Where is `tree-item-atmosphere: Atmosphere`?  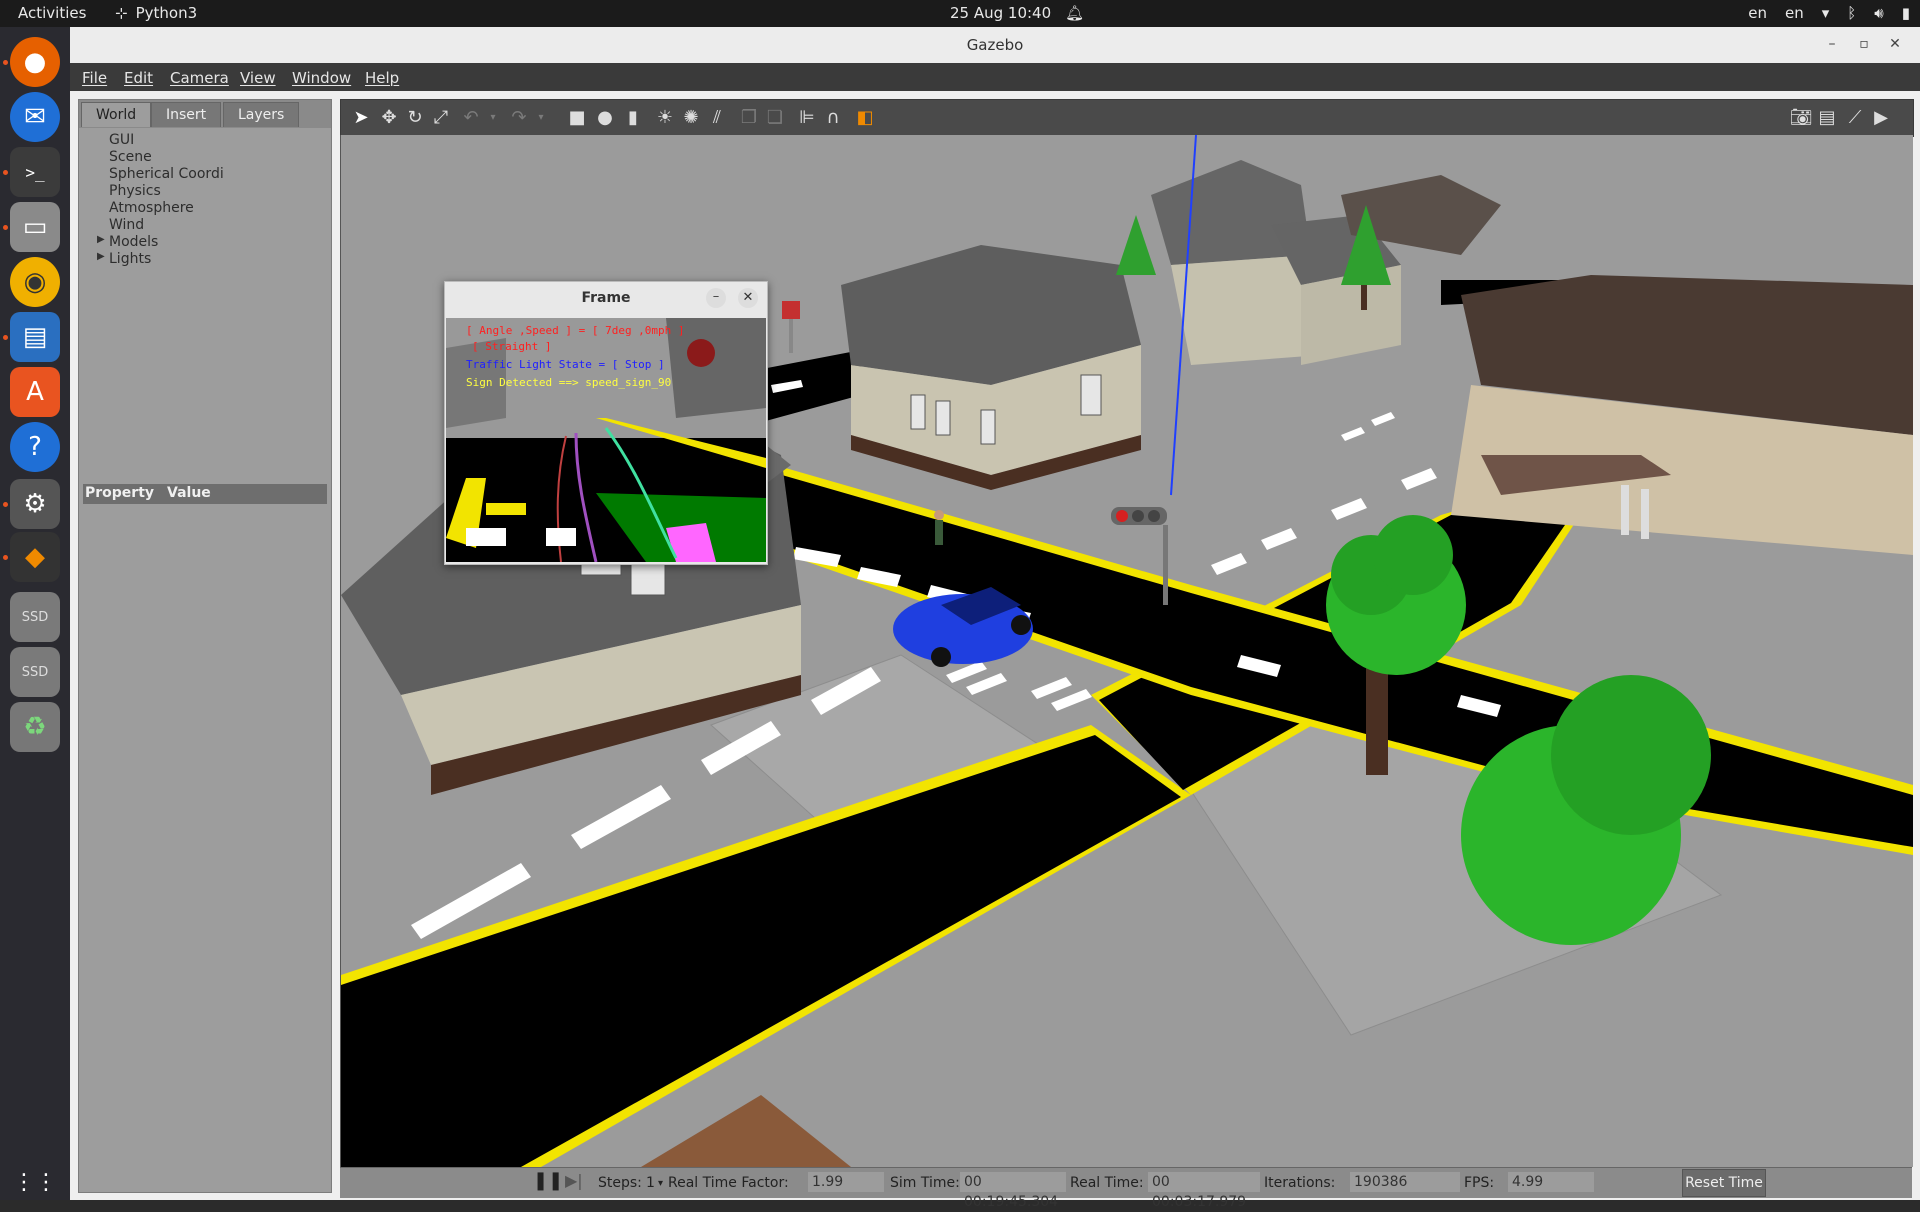 tree-item-atmosphere: Atmosphere is located at coordinates (151, 208).